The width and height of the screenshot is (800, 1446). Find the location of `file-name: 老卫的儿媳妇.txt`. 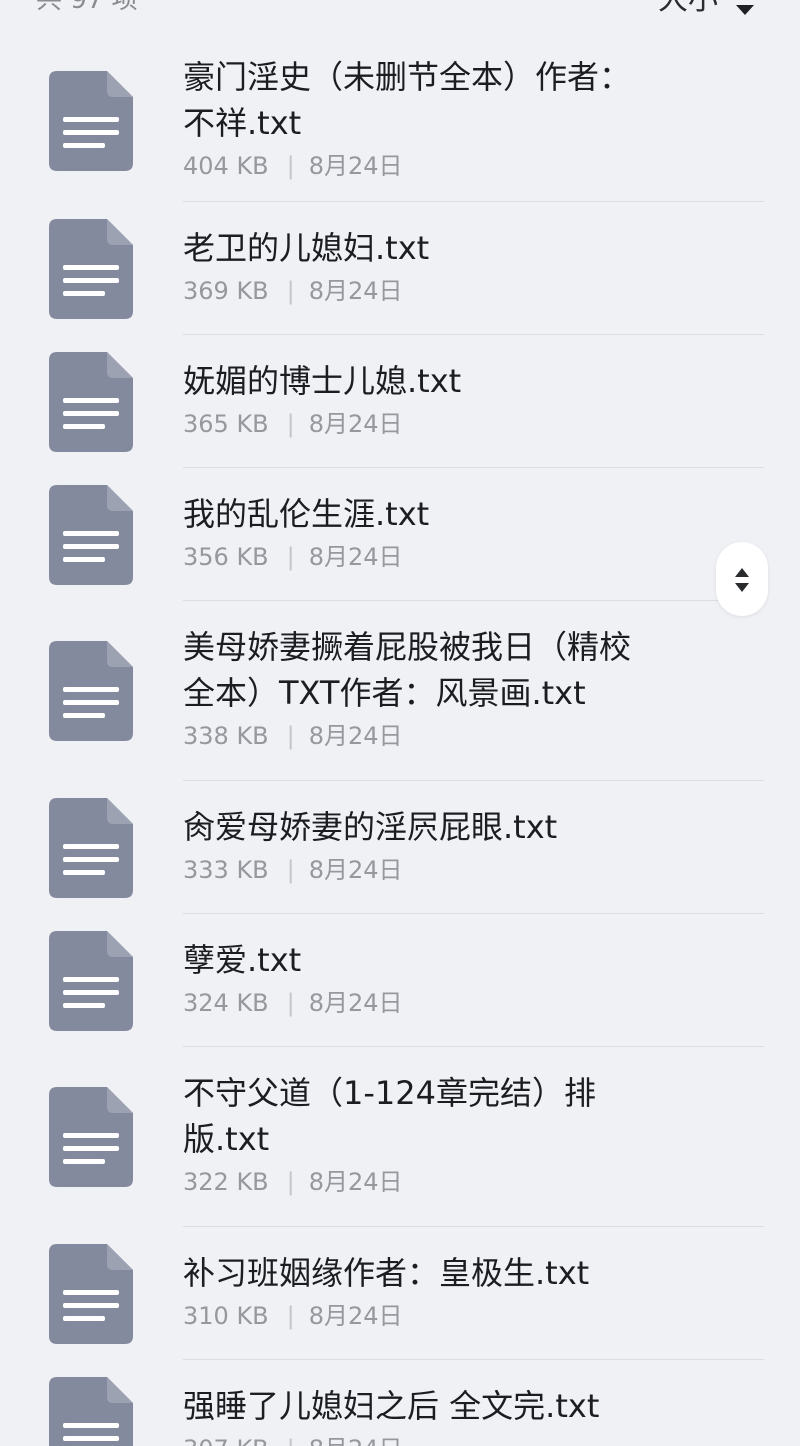

file-name: 老卫的儿媳妇.txt is located at coordinates (306, 247).